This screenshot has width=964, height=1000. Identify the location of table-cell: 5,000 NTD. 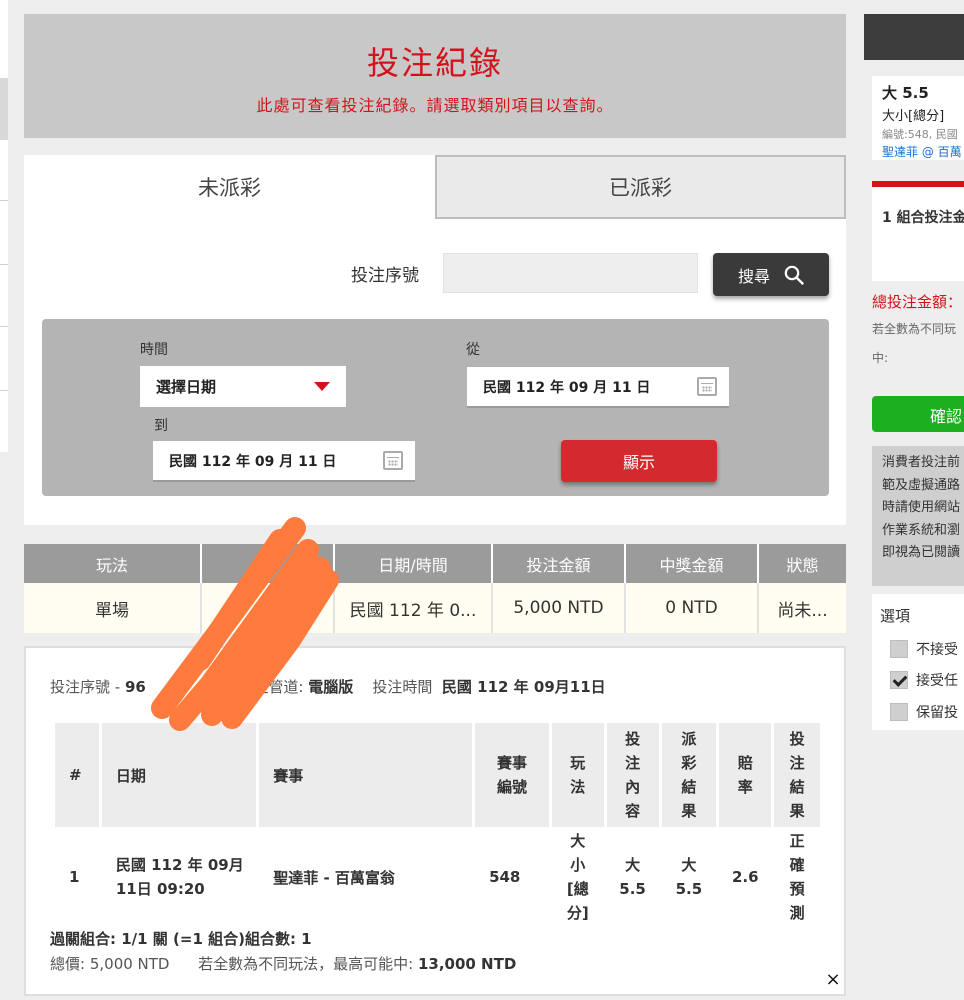
(559, 608).